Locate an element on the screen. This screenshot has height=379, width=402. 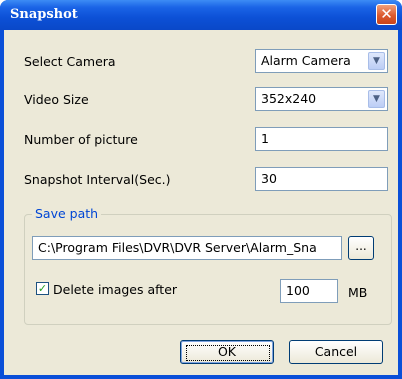
cancel-button-label: Cancel is located at coordinates (336, 351).